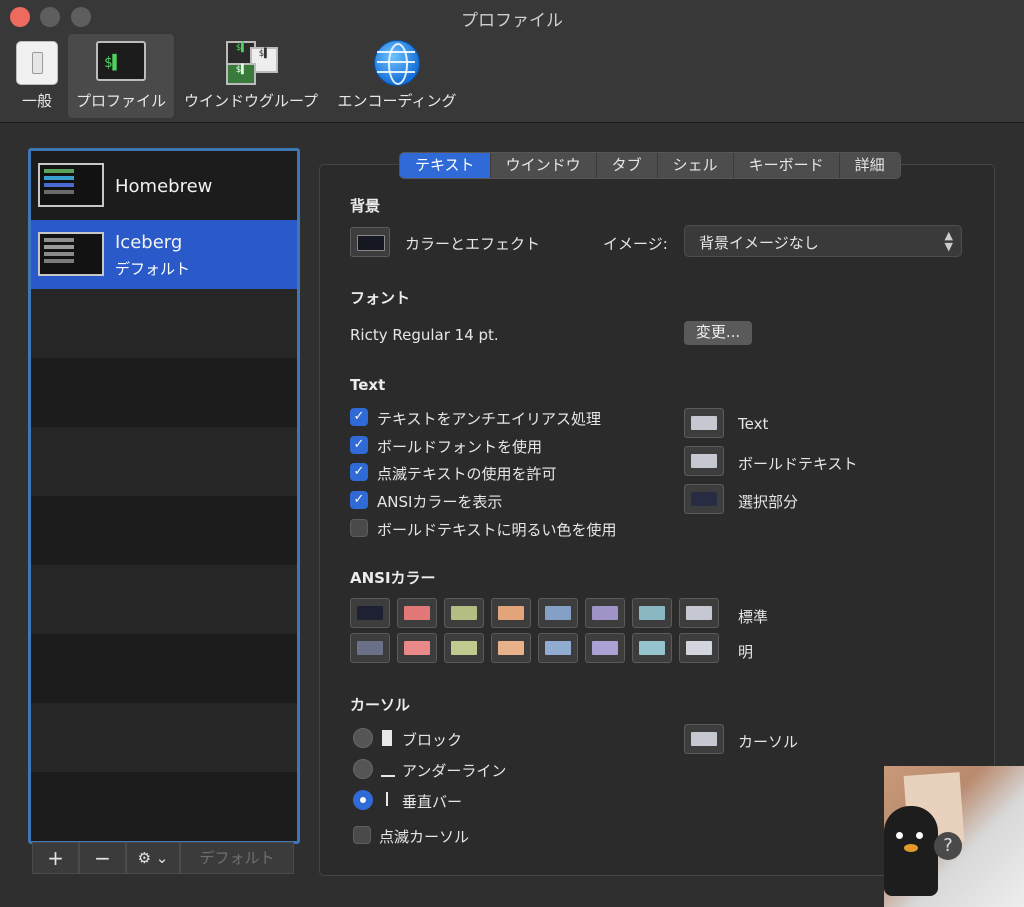 The height and width of the screenshot is (907, 1024). What do you see at coordinates (497, 530) in the screenshot?
I see `bright-bold-label: ボールドテキストに明るい色を使用` at bounding box center [497, 530].